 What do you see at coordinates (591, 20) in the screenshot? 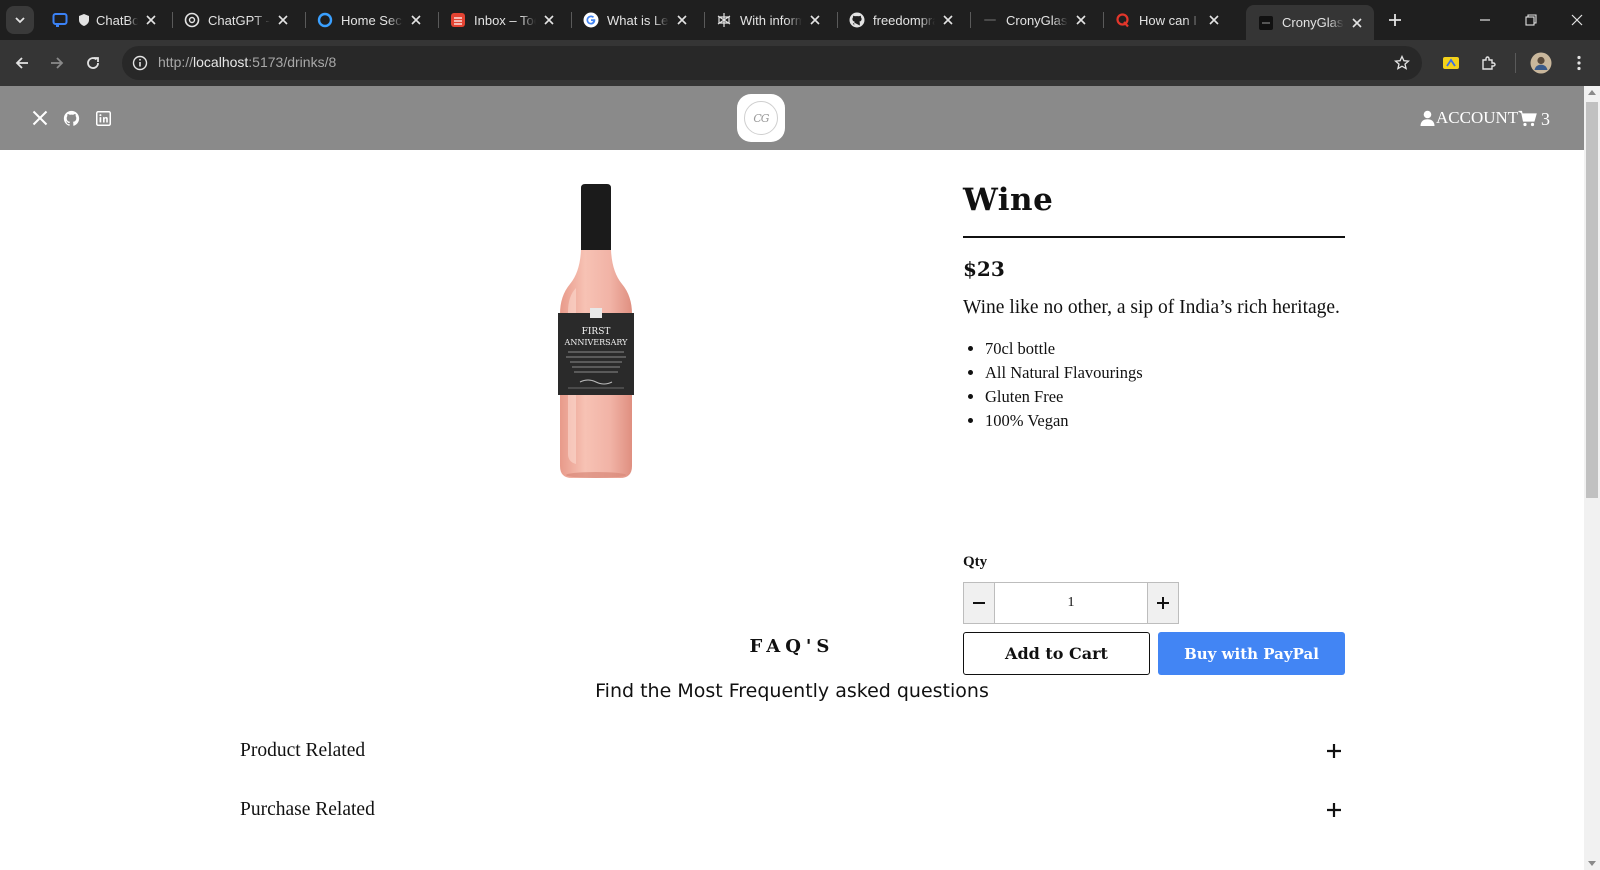
I see `google-icon` at bounding box center [591, 20].